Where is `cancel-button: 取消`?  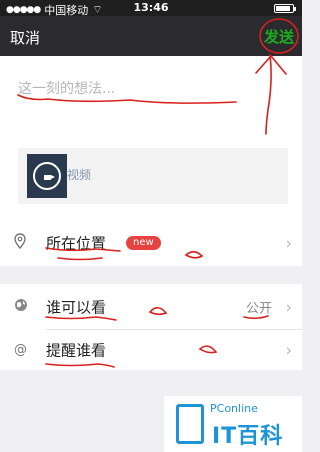
cancel-button: 取消 is located at coordinates (25, 37).